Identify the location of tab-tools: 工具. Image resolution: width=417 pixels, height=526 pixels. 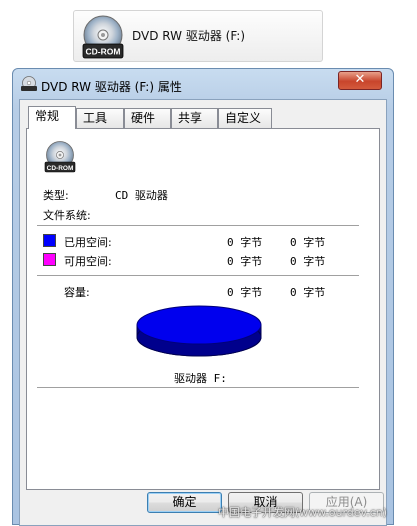
(100, 118).